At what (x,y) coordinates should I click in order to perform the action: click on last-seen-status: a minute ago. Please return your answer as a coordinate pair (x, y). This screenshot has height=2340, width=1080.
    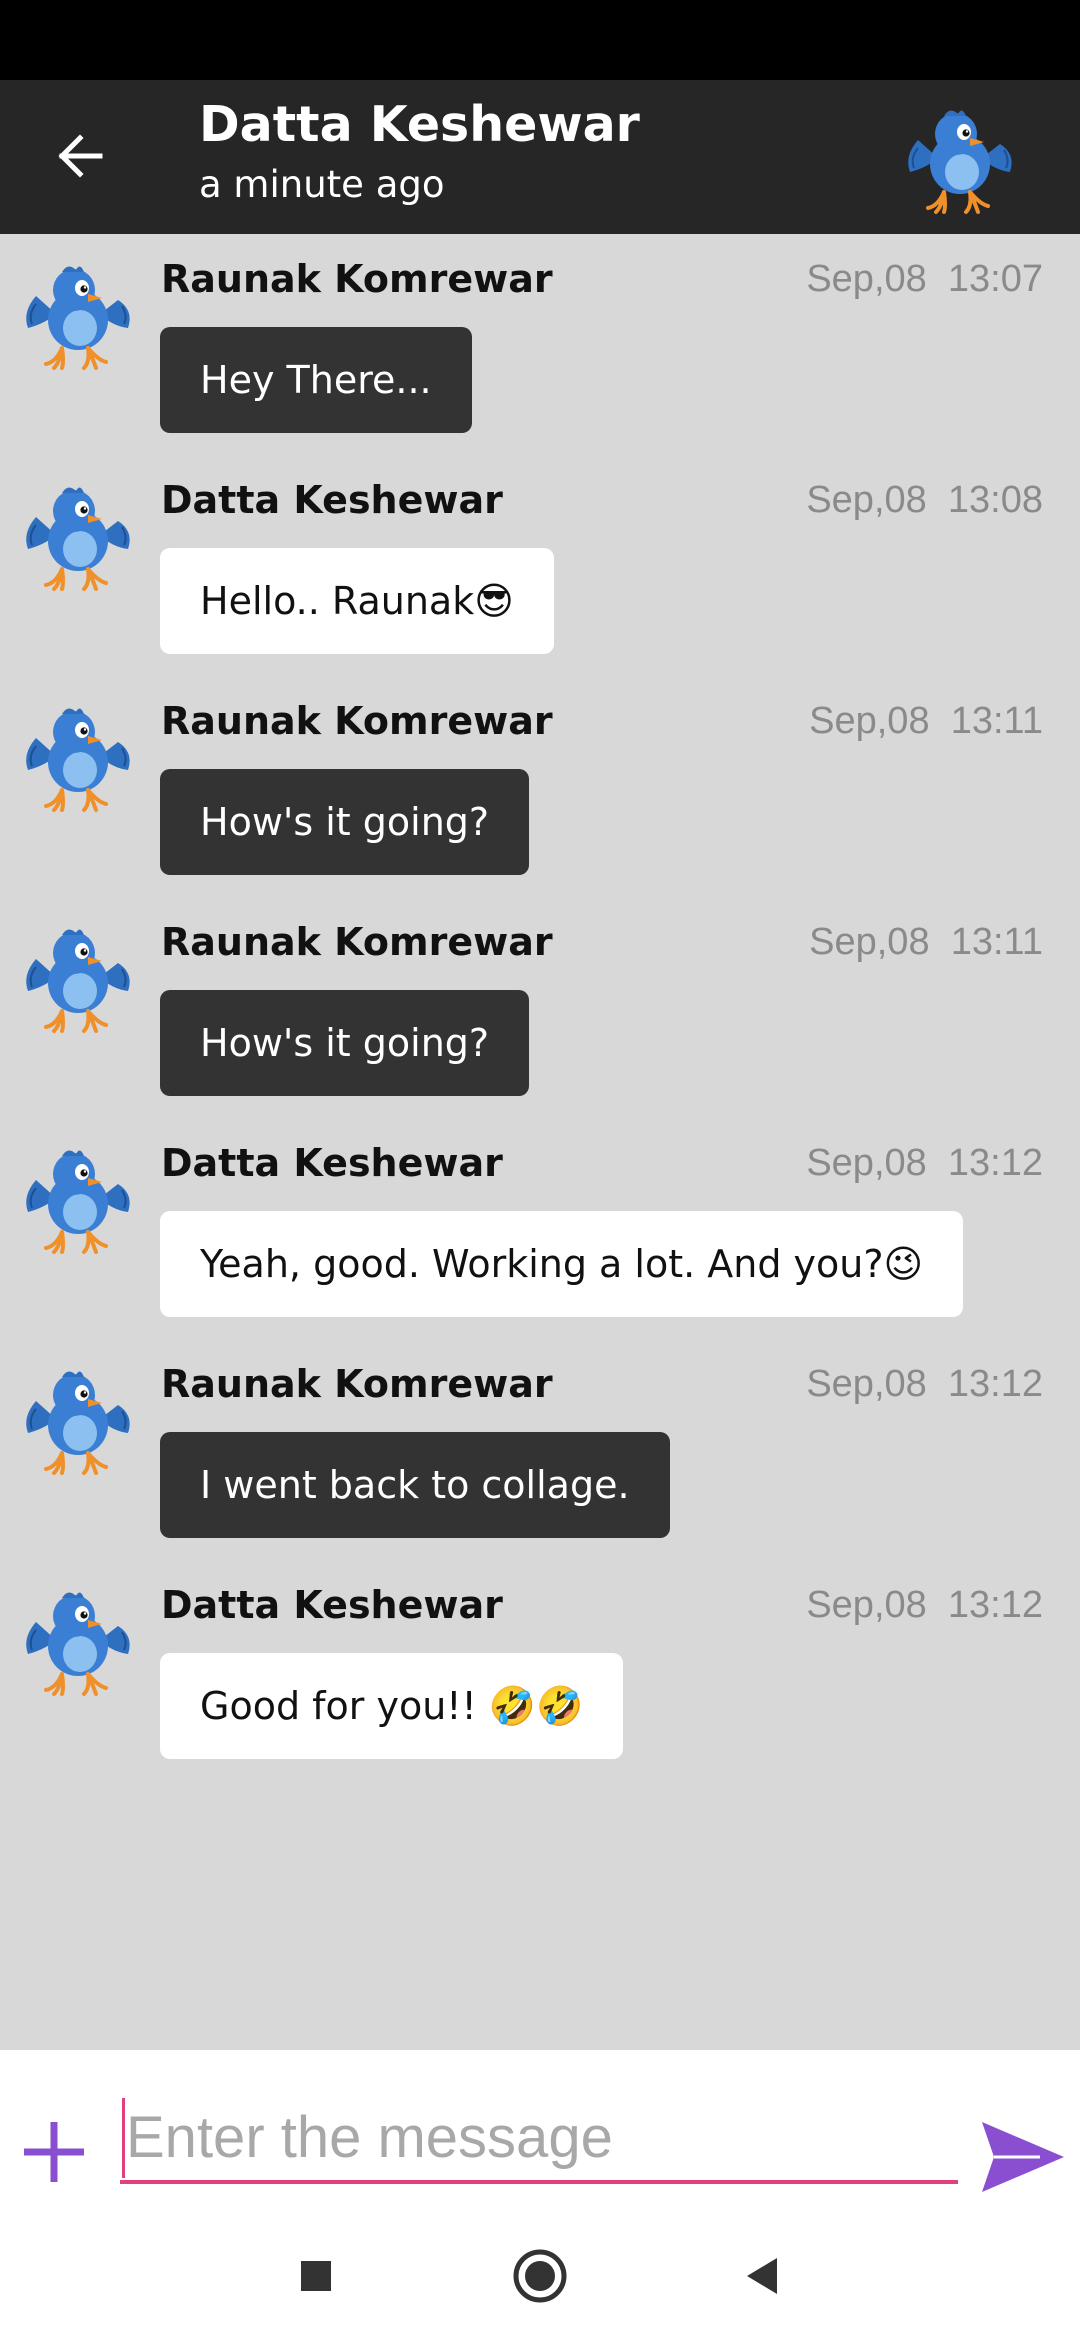
    Looking at the image, I should click on (322, 184).